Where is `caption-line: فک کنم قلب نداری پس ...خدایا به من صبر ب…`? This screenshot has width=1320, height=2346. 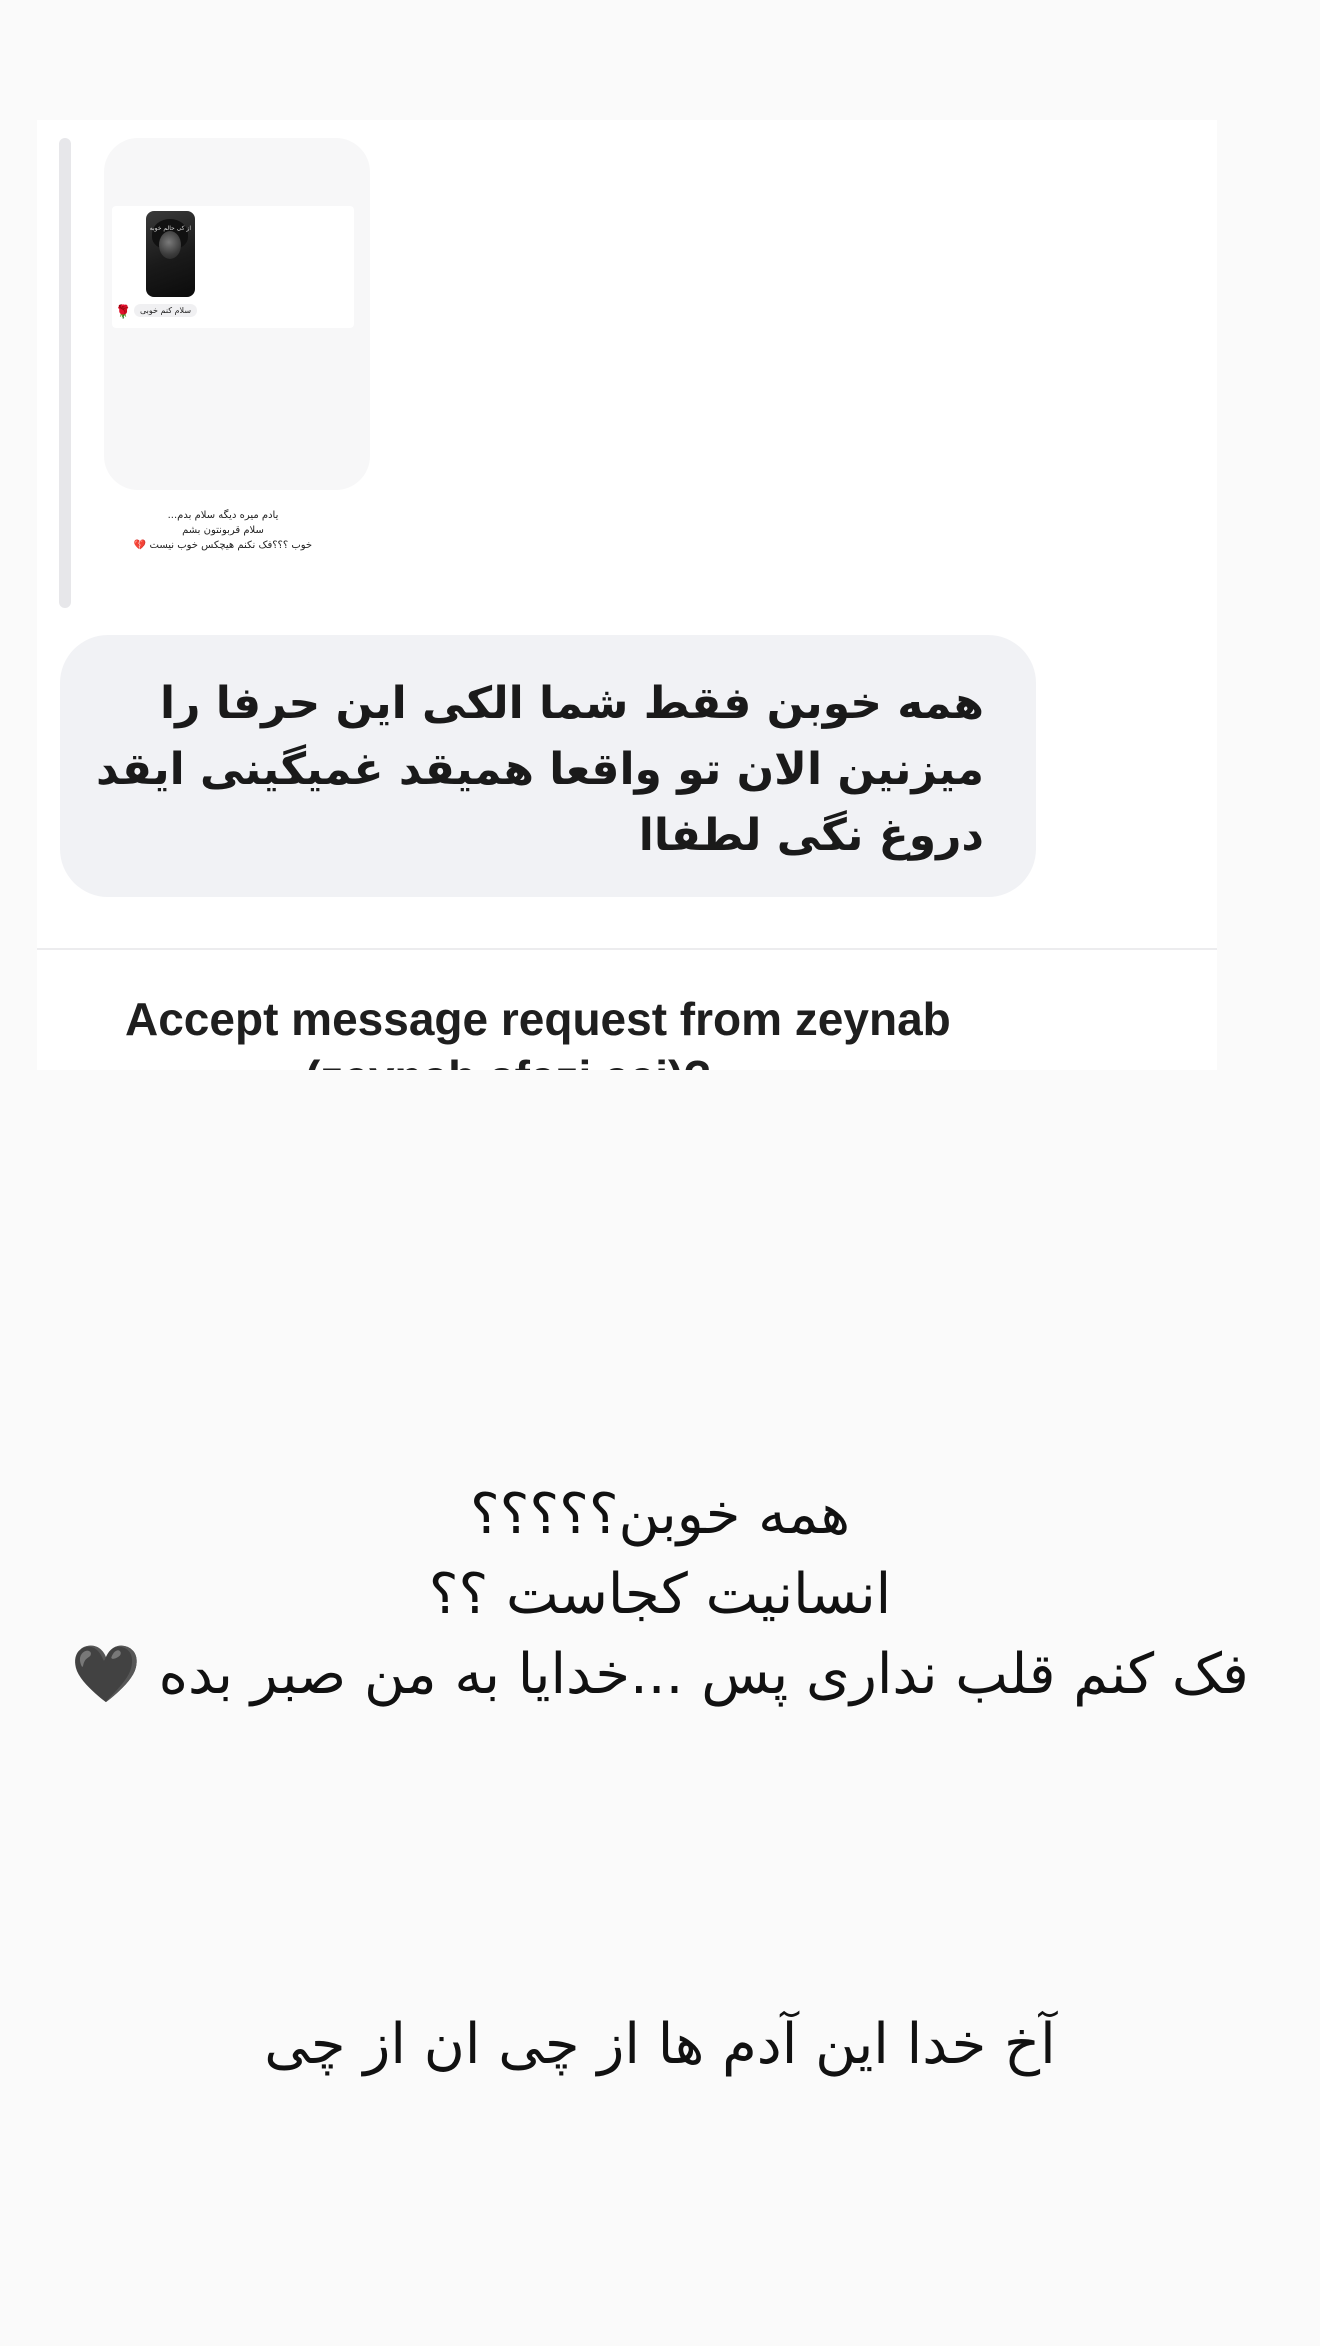
caption-line: فک کنم قلب نداری پس ...خدایا به من صبر ب… is located at coordinates (660, 1674).